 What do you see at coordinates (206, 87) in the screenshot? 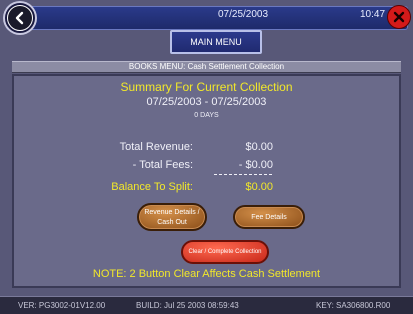
I see `summary-title: Summary For Current Collection` at bounding box center [206, 87].